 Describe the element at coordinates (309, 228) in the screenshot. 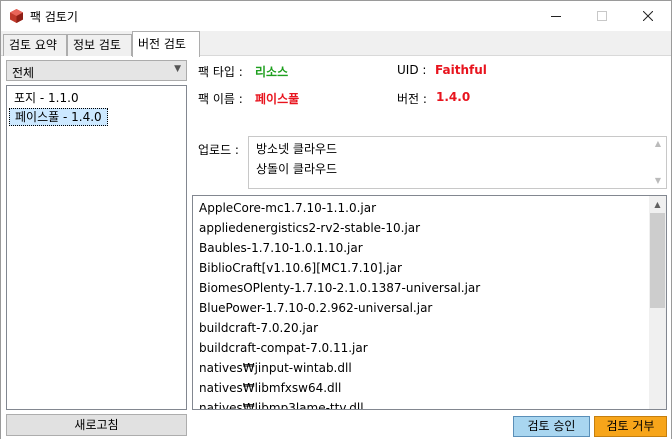

I see `list-item: appliedenergistics2-rv2-stable-10.jar` at that location.